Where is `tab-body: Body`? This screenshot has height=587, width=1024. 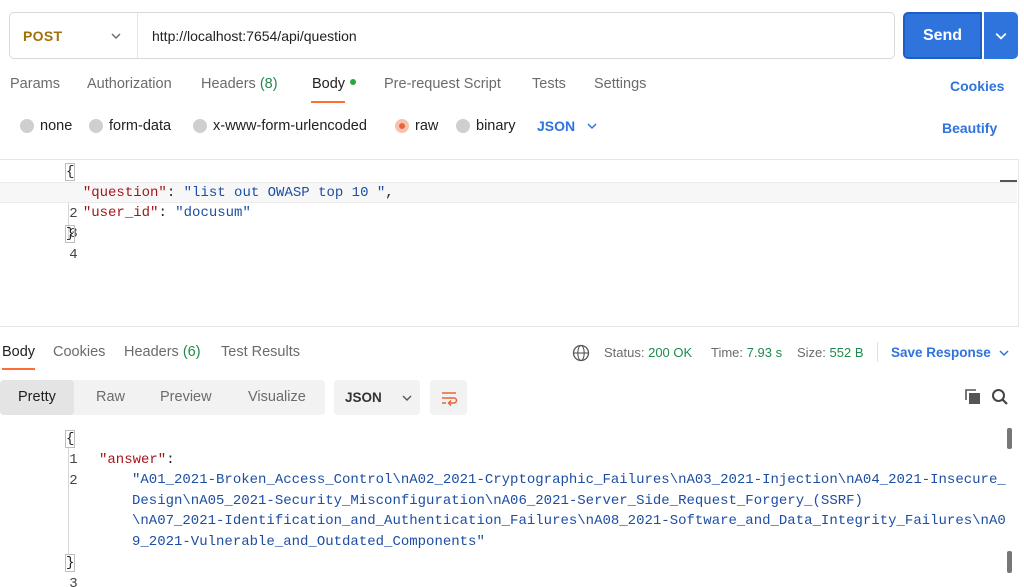 tab-body: Body is located at coordinates (334, 84).